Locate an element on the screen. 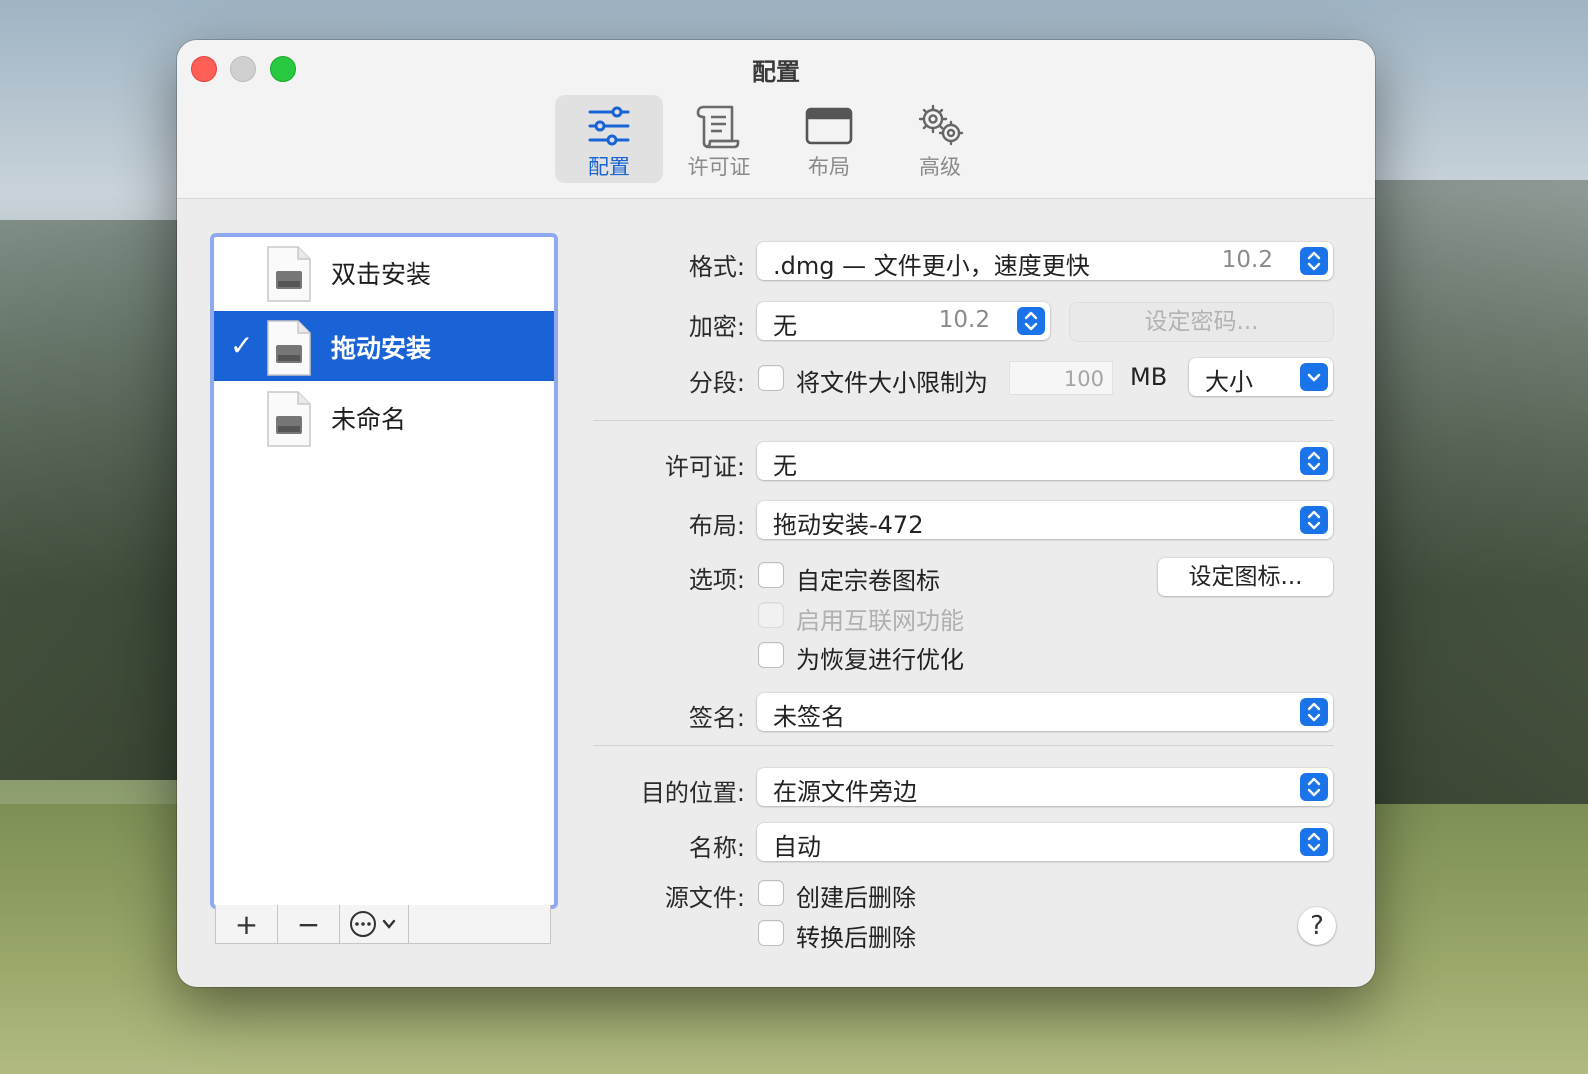 This screenshot has width=1588, height=1074. more-actions-button is located at coordinates (374, 924).